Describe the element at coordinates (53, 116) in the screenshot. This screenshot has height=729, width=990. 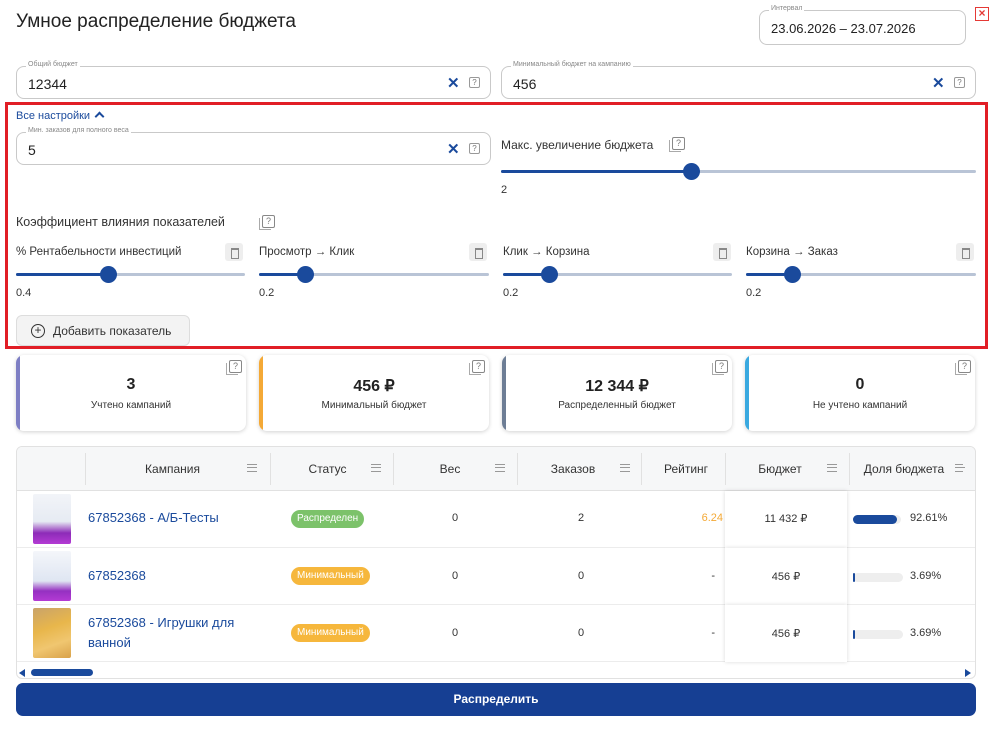
I see `all-settings-label: Все настройки` at that location.